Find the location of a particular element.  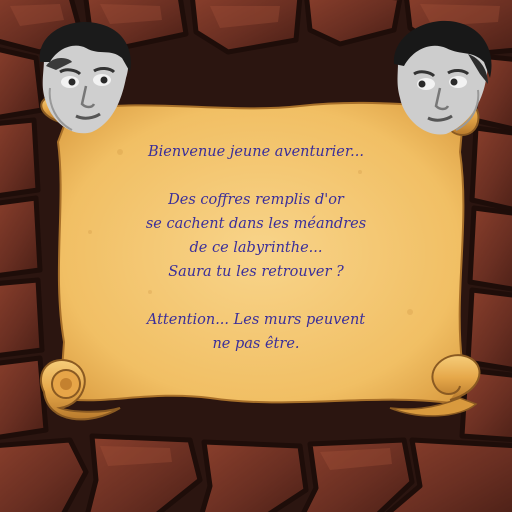

warning-line: Attention... Les murs peuvent is located at coordinates (256, 320).